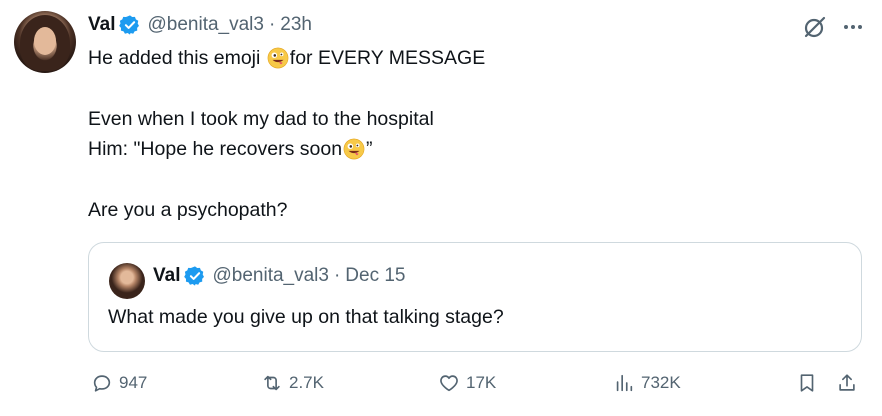 This screenshot has height=416, width=882. I want to click on more-icon, so click(853, 27).